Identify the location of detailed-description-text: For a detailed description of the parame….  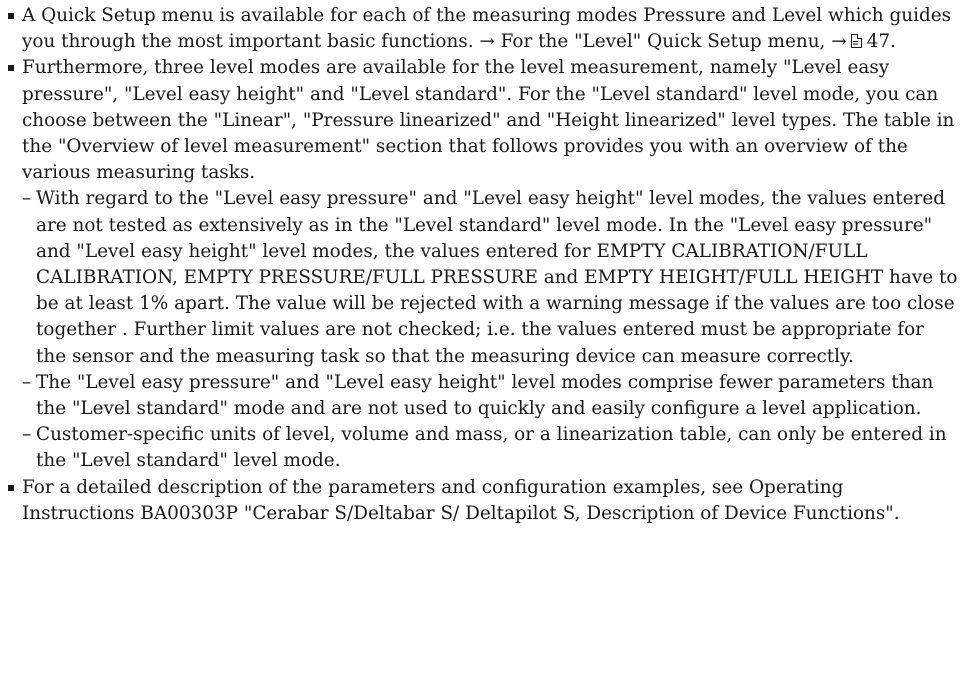
(461, 500).